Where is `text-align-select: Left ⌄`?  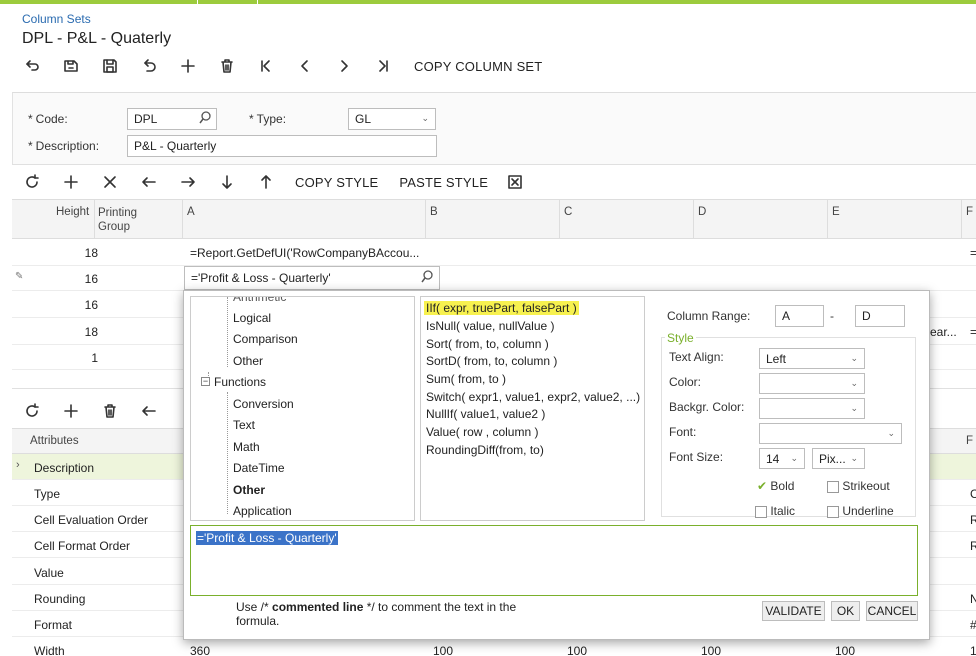 text-align-select: Left ⌄ is located at coordinates (812, 358).